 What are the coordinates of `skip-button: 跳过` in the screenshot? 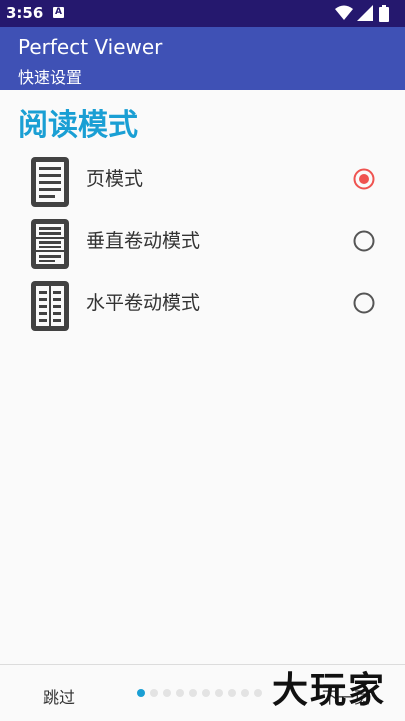 It's located at (59, 696).